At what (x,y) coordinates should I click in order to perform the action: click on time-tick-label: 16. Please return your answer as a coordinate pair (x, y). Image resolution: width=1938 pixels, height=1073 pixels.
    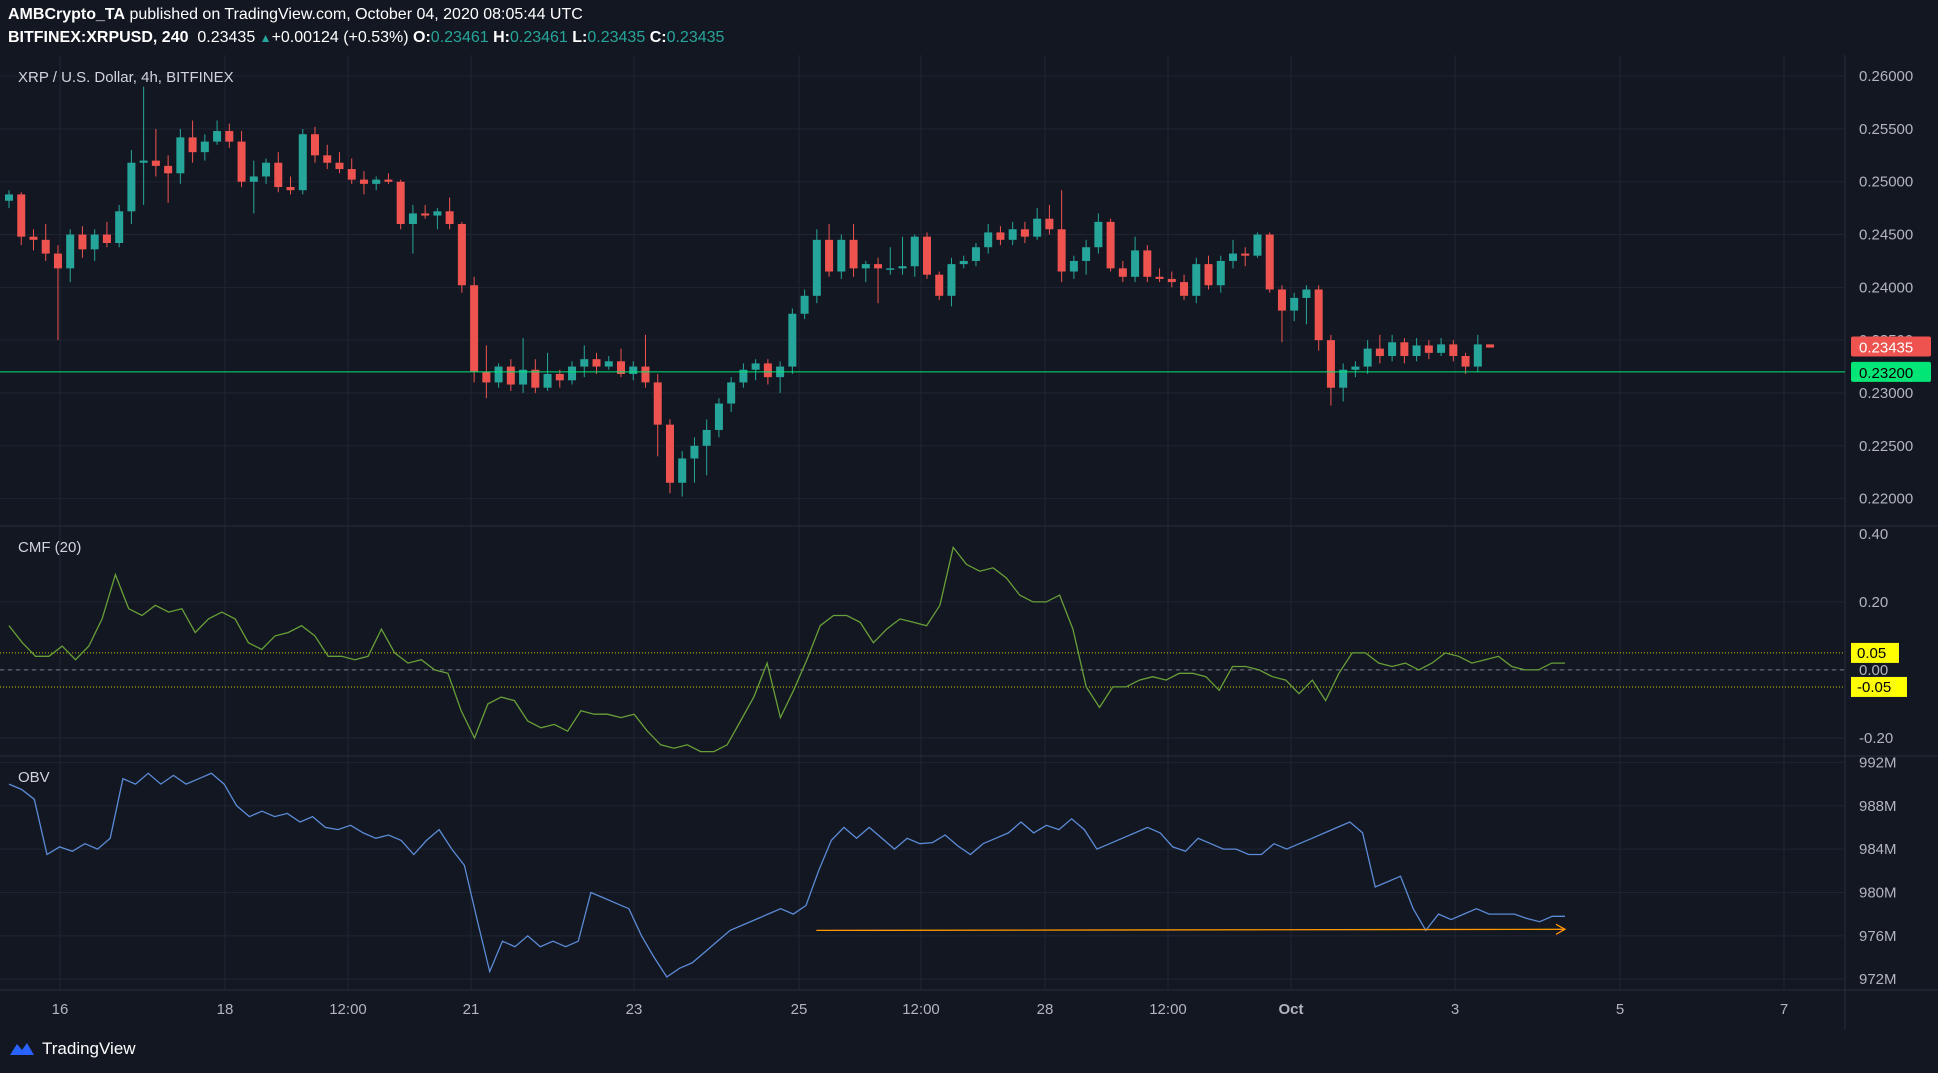
    Looking at the image, I should click on (60, 1009).